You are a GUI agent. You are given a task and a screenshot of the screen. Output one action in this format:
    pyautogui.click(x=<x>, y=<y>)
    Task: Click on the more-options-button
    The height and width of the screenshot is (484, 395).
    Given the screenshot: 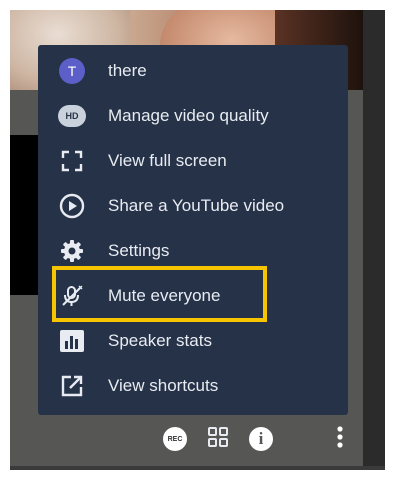 What is the action you would take?
    pyautogui.click(x=340, y=439)
    